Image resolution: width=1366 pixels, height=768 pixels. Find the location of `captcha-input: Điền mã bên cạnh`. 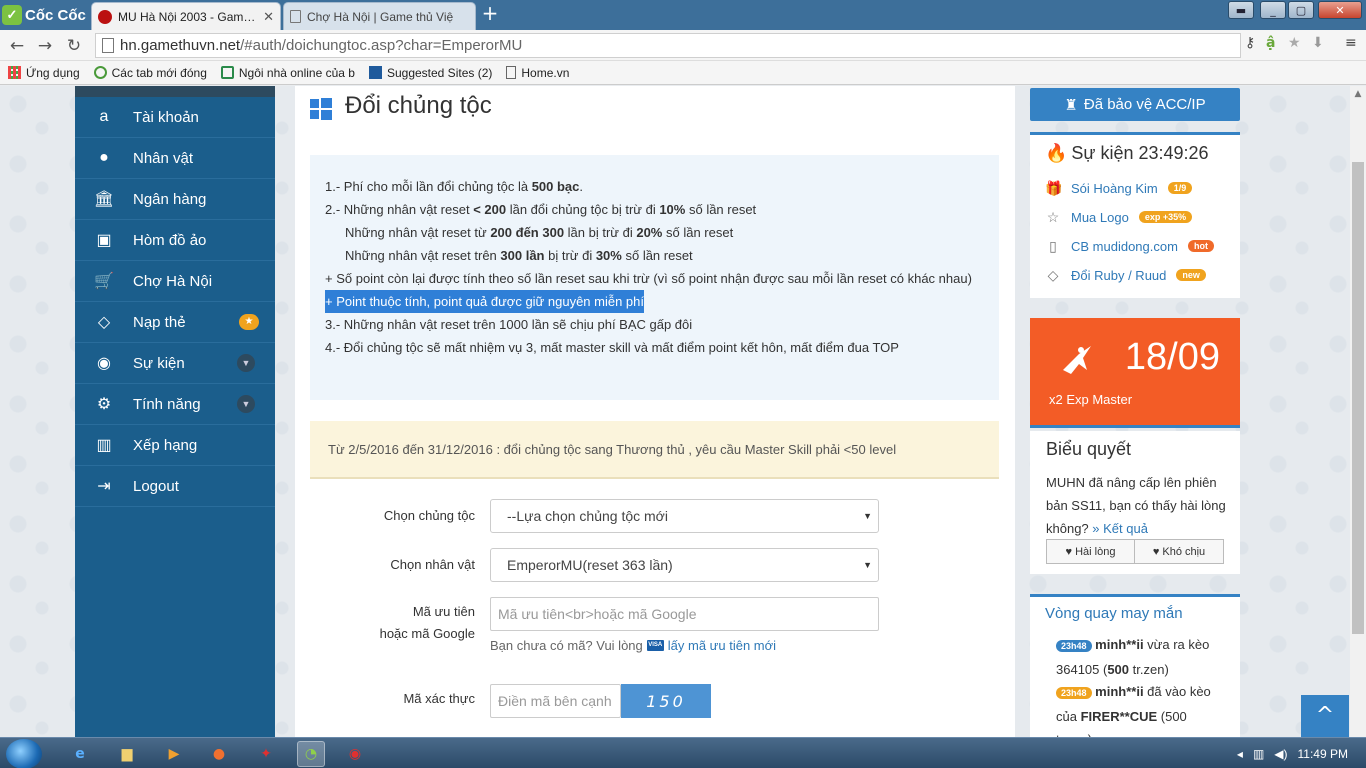

captcha-input: Điền mã bên cạnh is located at coordinates (555, 701).